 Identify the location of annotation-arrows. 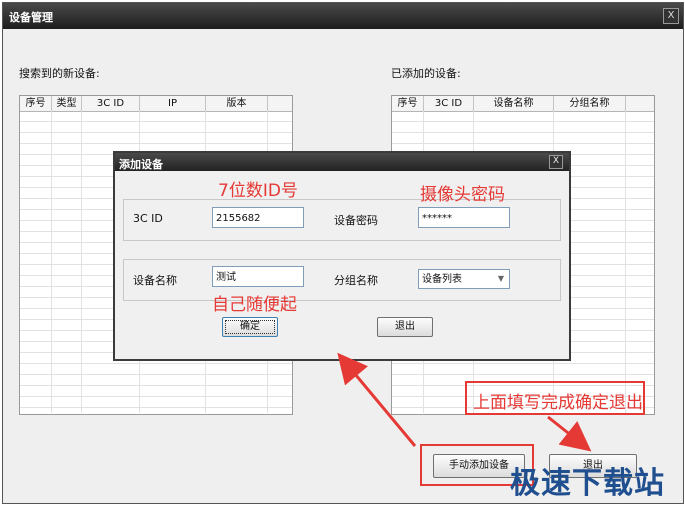
(464, 402).